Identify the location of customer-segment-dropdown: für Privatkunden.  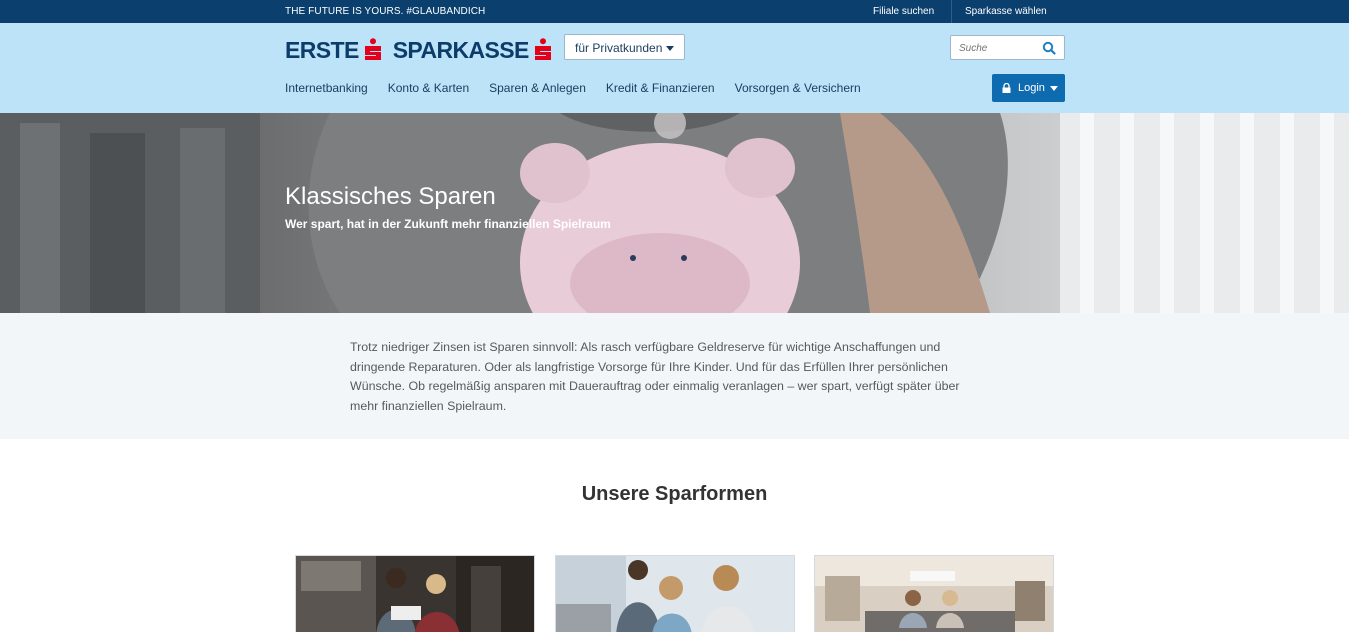
(624, 47).